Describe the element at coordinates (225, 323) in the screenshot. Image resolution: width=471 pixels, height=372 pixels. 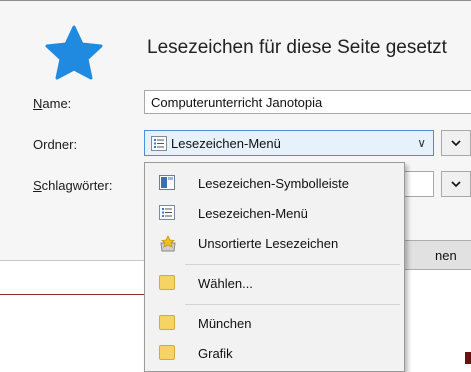
I see `dropdown-item-label: München` at that location.